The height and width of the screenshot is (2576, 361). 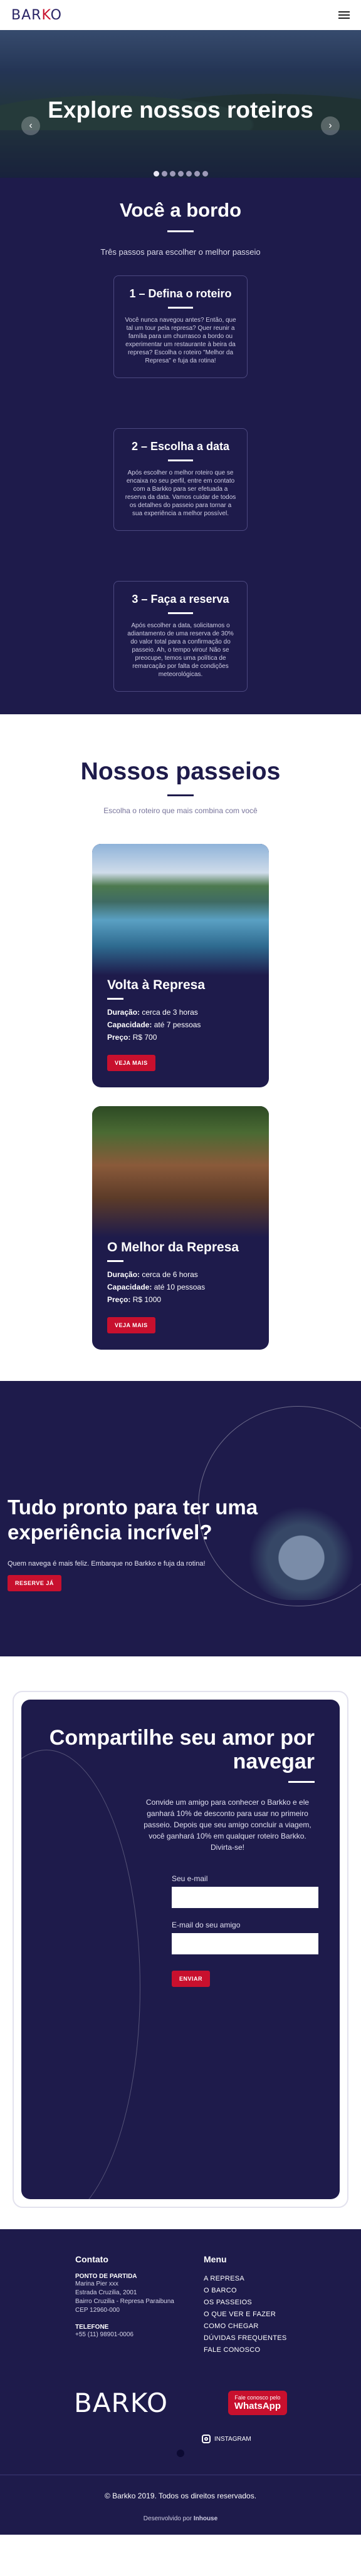 I want to click on tour-duration: cerca de 3 horas, so click(x=170, y=1012).